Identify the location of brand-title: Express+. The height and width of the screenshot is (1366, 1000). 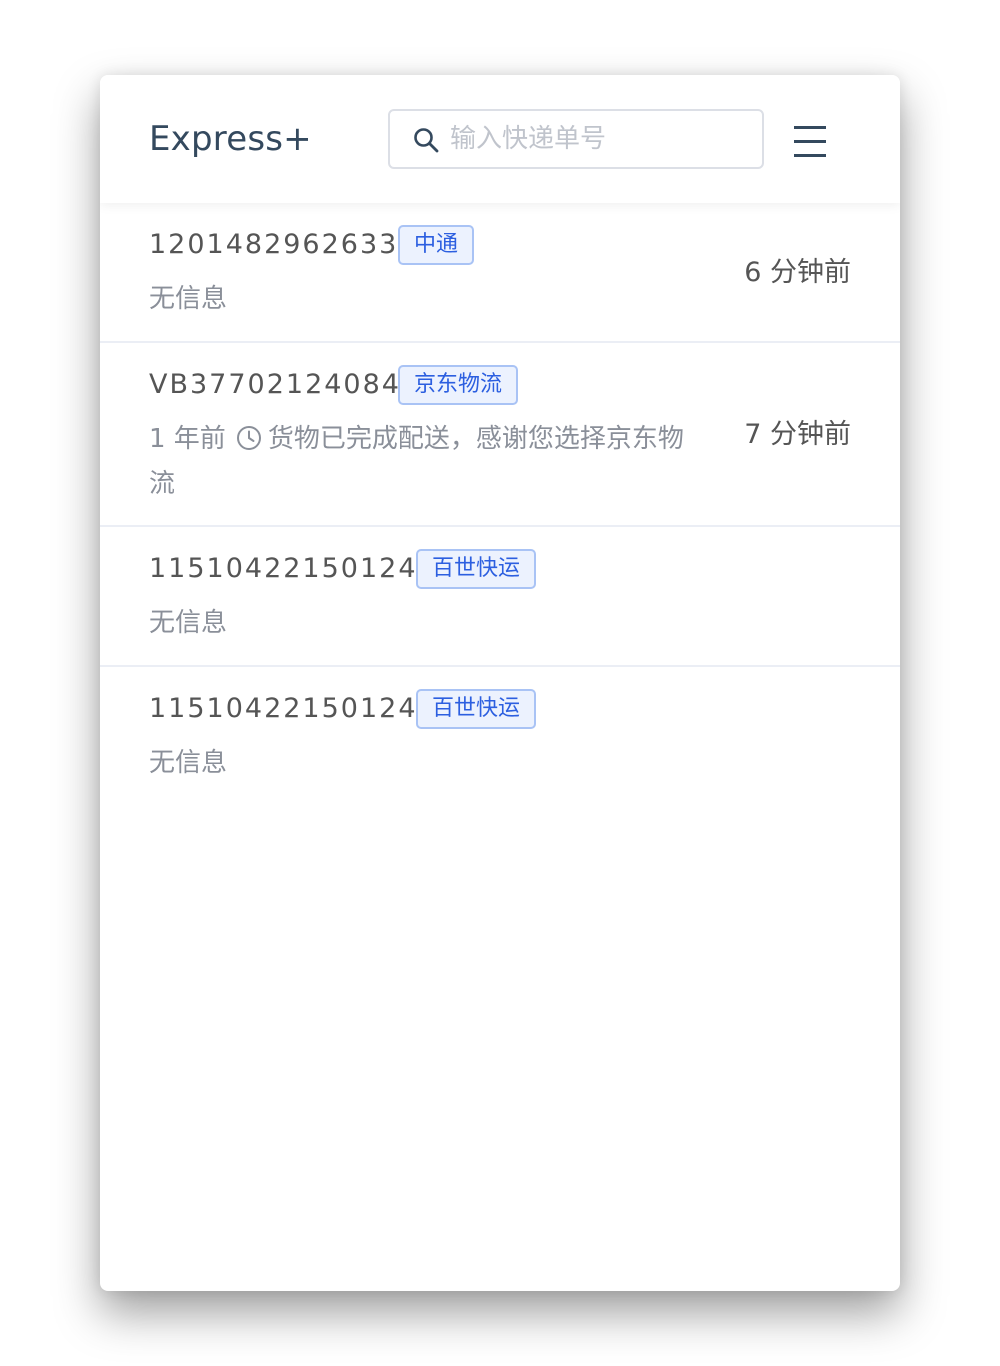
(230, 139).